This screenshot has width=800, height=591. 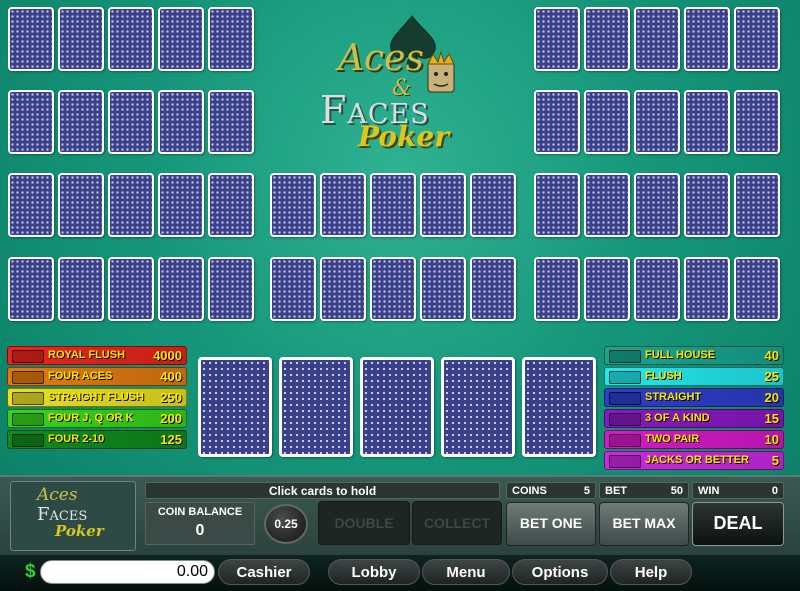 What do you see at coordinates (616, 491) in the screenshot?
I see `bet-label: BET` at bounding box center [616, 491].